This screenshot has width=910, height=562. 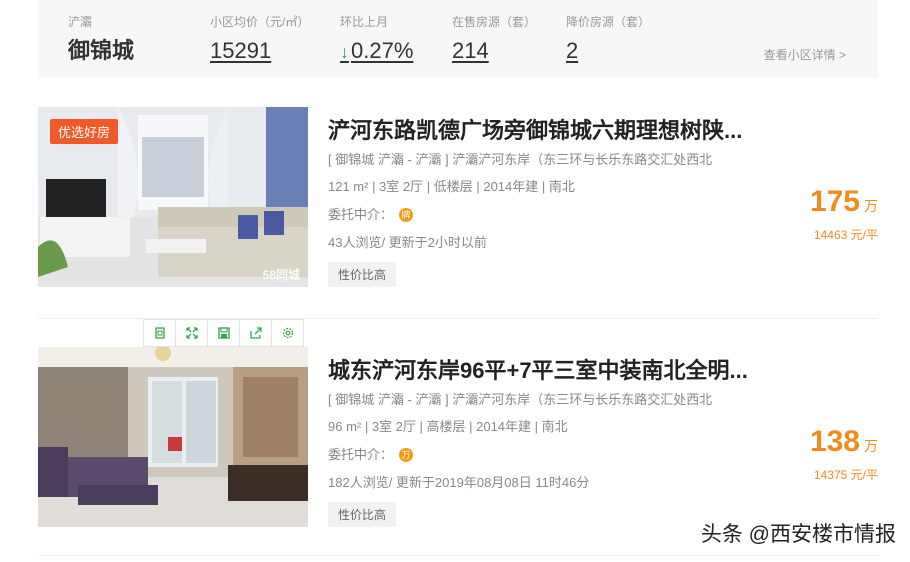 I want to click on mom-label: 环比上月, so click(x=364, y=22).